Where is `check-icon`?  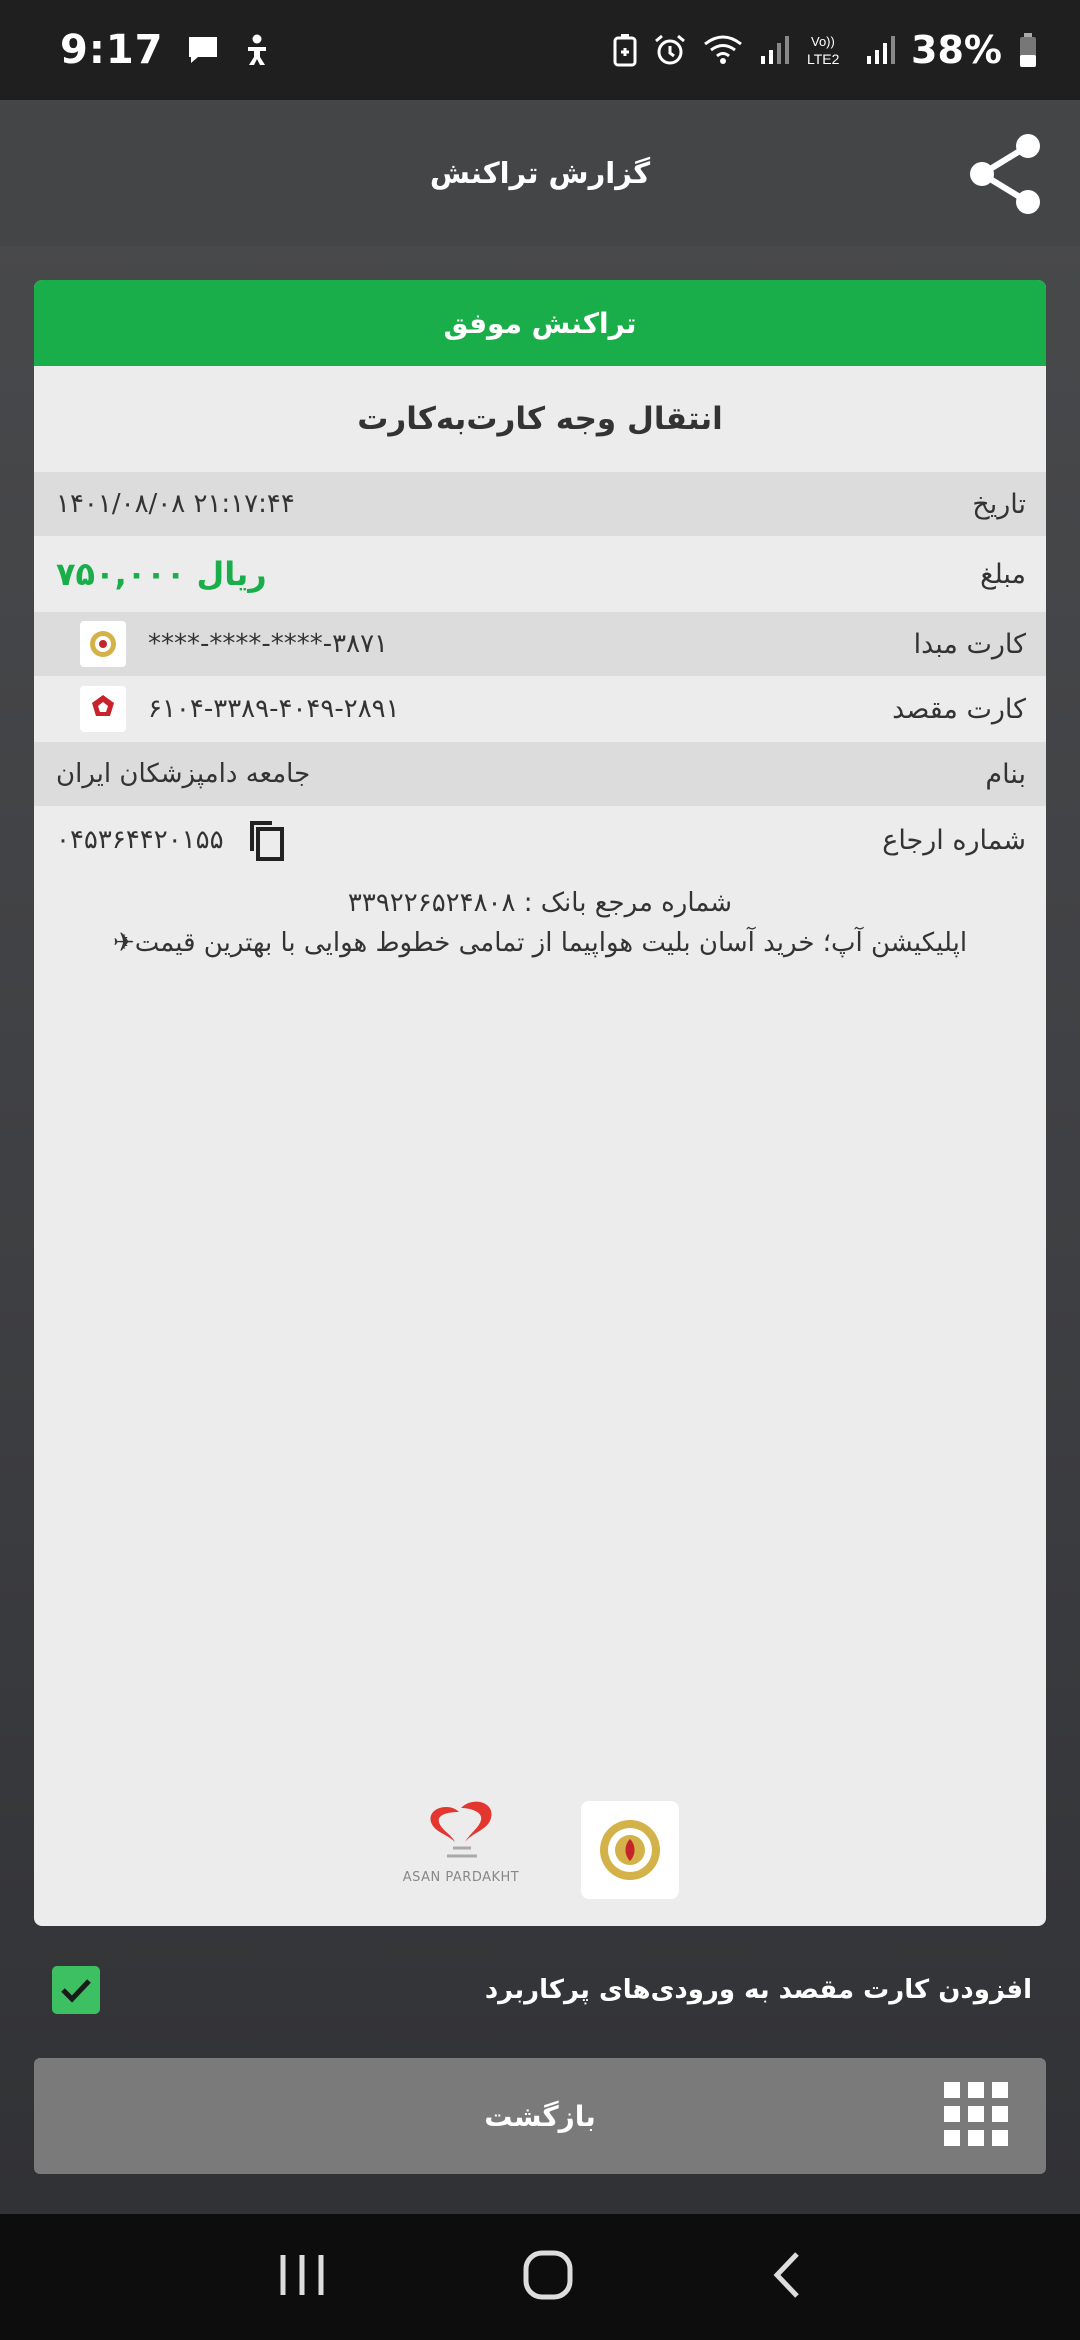
check-icon is located at coordinates (76, 1991).